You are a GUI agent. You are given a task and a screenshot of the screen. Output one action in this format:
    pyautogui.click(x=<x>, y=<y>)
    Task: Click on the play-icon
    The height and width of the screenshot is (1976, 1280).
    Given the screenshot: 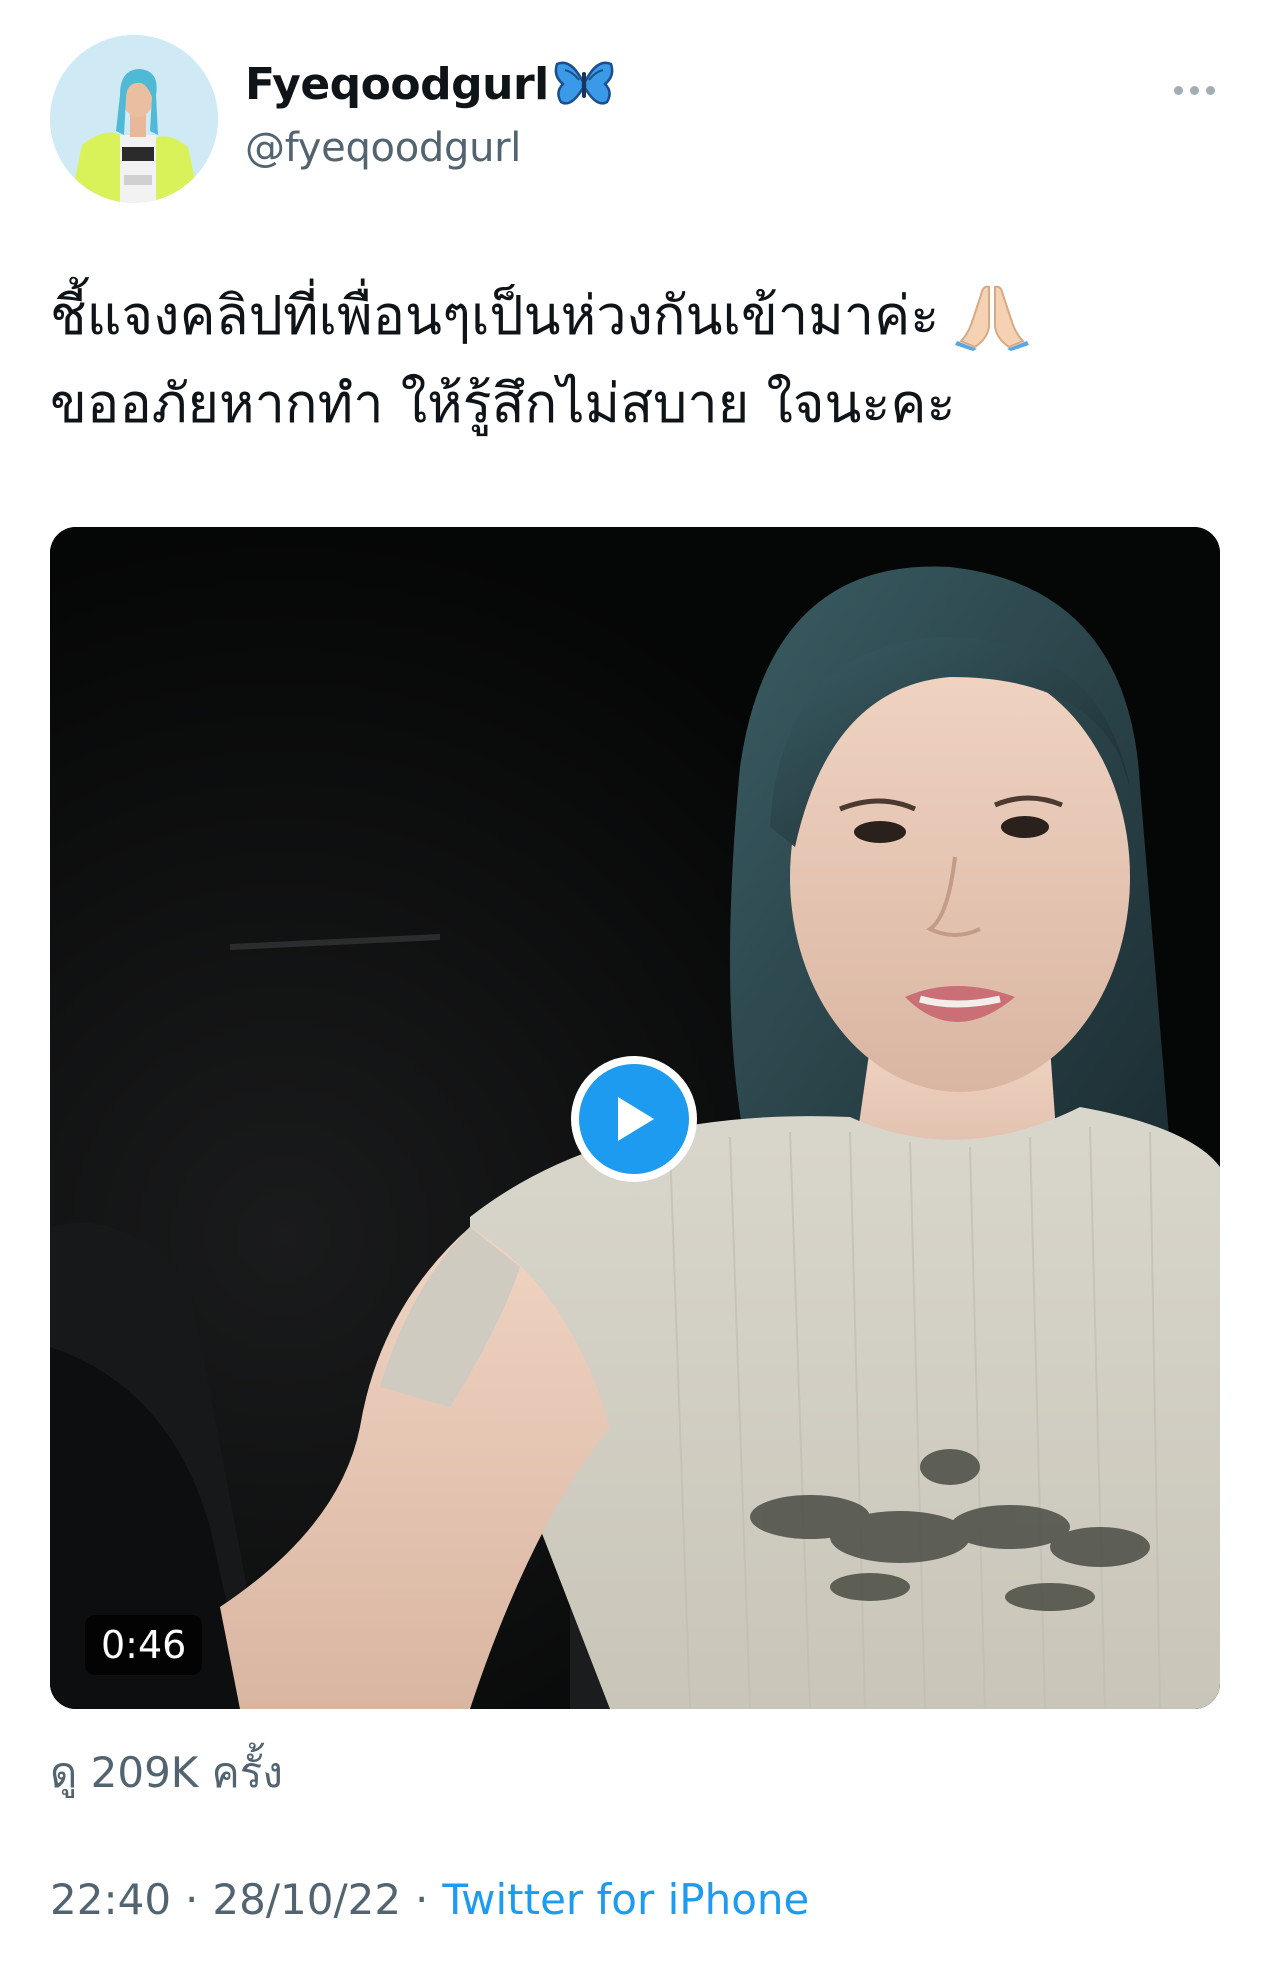 What is the action you would take?
    pyautogui.click(x=636, y=1119)
    